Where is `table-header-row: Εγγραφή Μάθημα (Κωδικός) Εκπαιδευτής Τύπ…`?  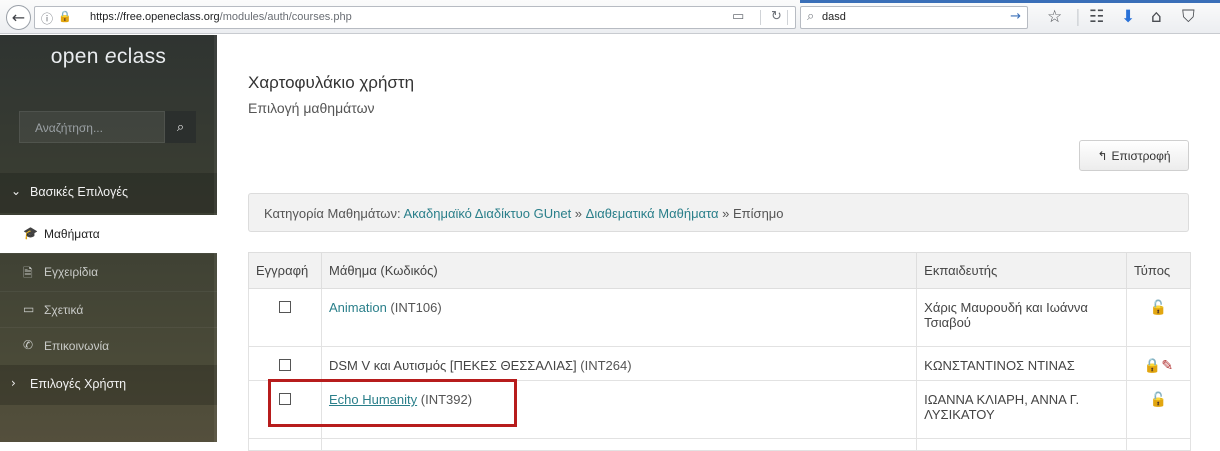
table-header-row: Εγγραφή Μάθημα (Κωδικός) Εκπαιδευτής Τύπ… is located at coordinates (719, 270).